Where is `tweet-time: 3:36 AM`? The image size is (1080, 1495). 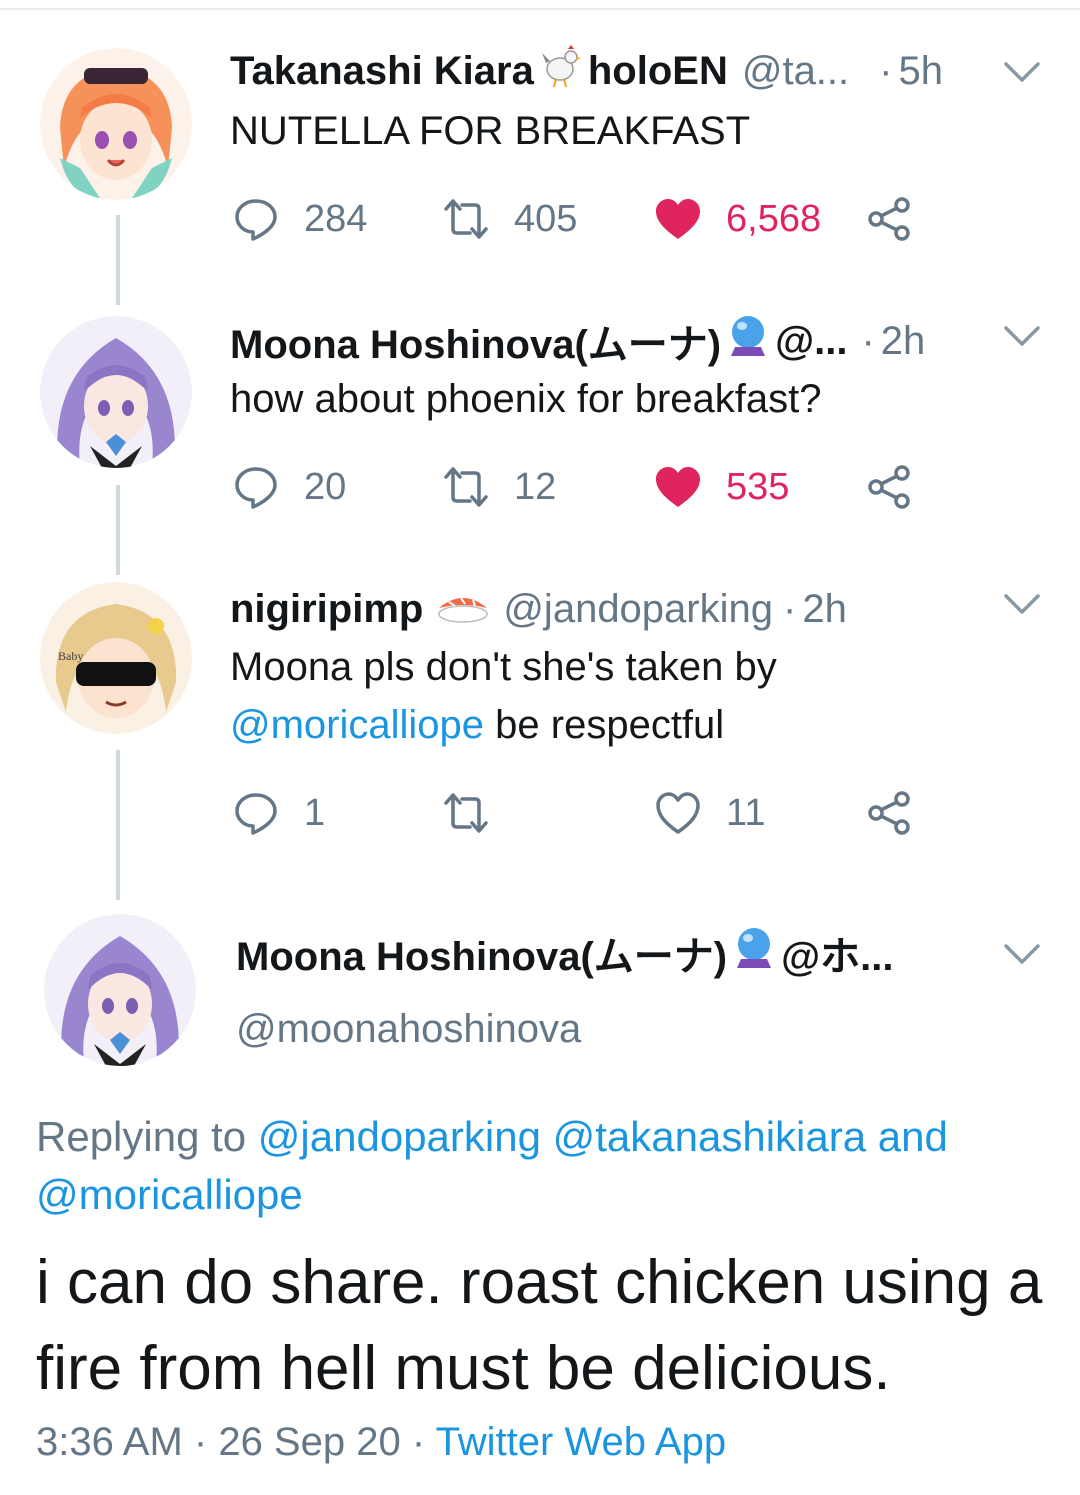
tweet-time: 3:36 AM is located at coordinates (109, 1442).